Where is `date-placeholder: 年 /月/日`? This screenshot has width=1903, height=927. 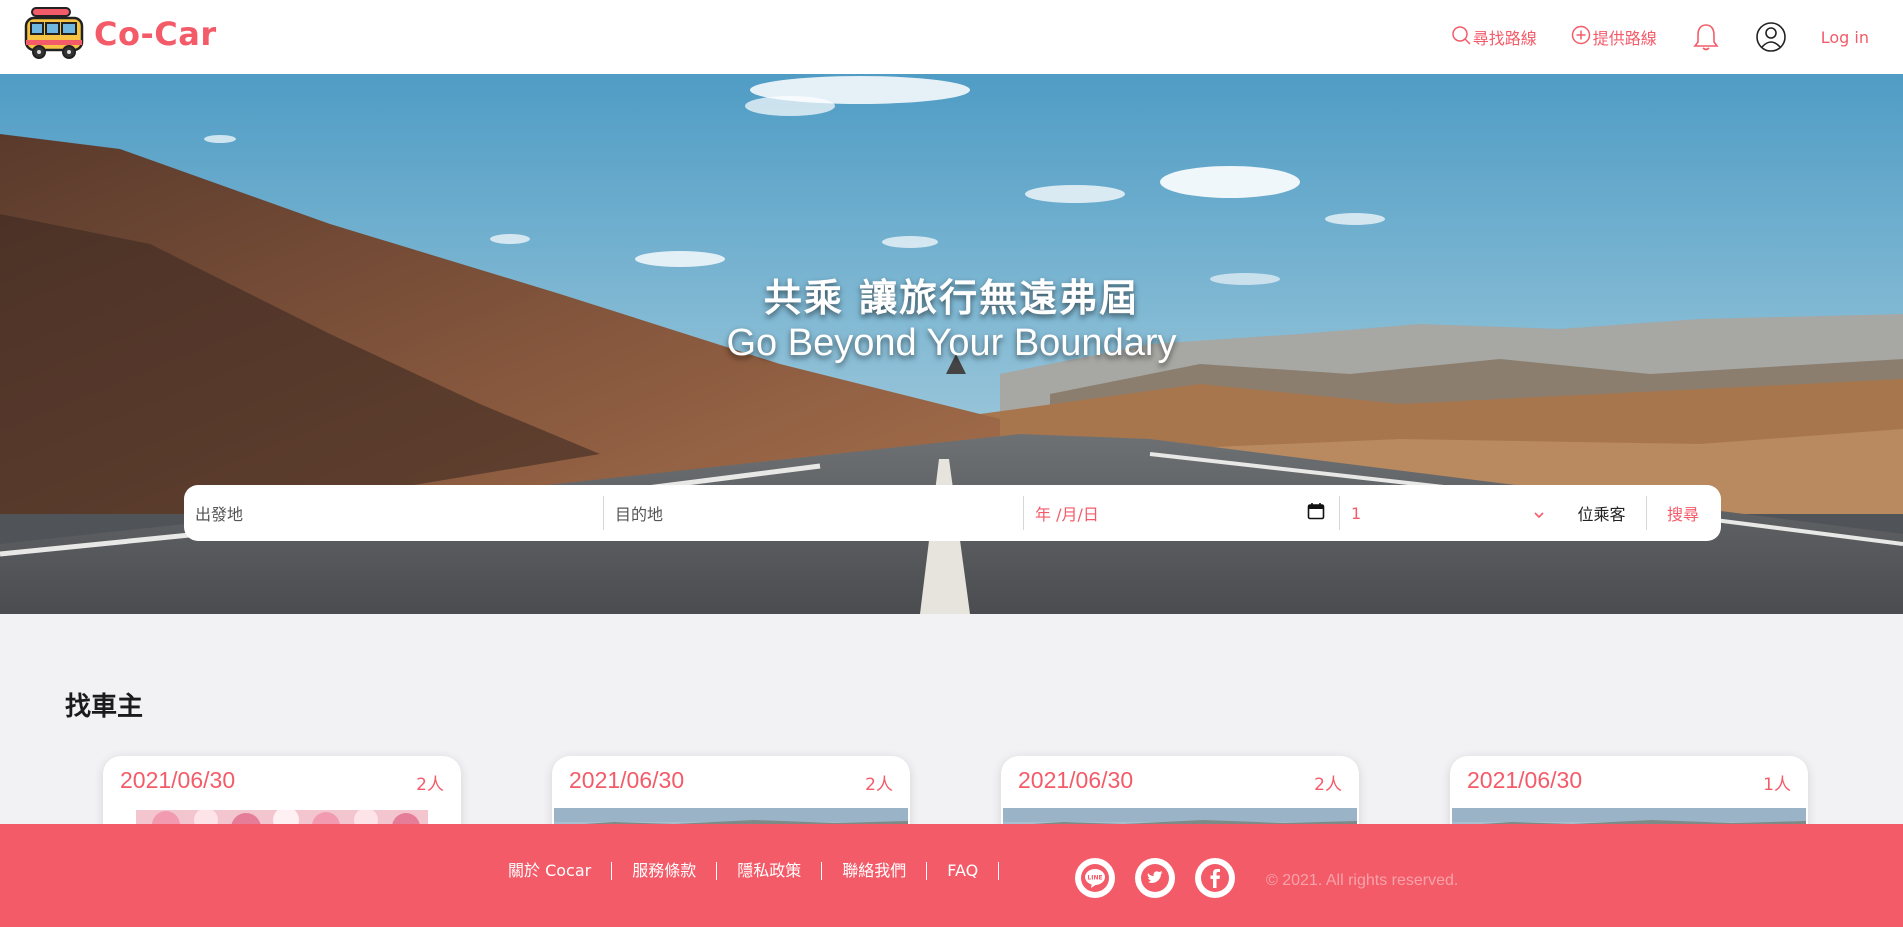
date-placeholder: 年 /月/日 is located at coordinates (1067, 514).